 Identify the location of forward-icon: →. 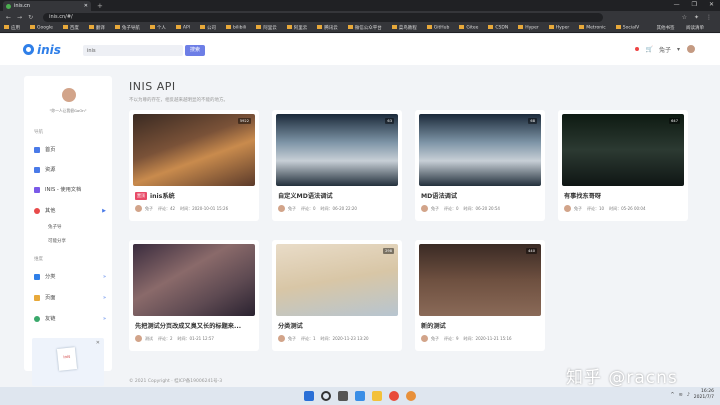
(19, 17).